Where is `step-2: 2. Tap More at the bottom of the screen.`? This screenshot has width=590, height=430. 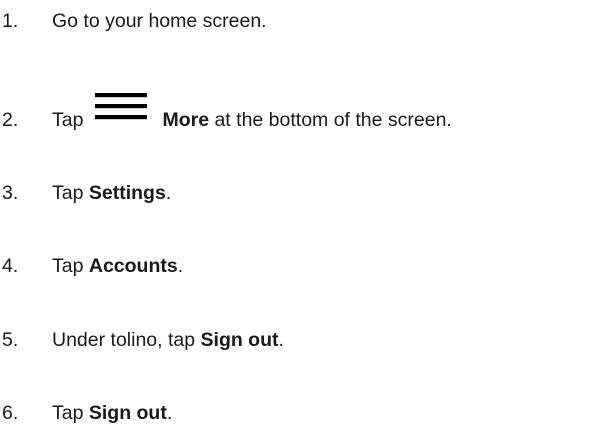 step-2: 2. Tap More at the bottom of the screen. is located at coordinates (295, 115).